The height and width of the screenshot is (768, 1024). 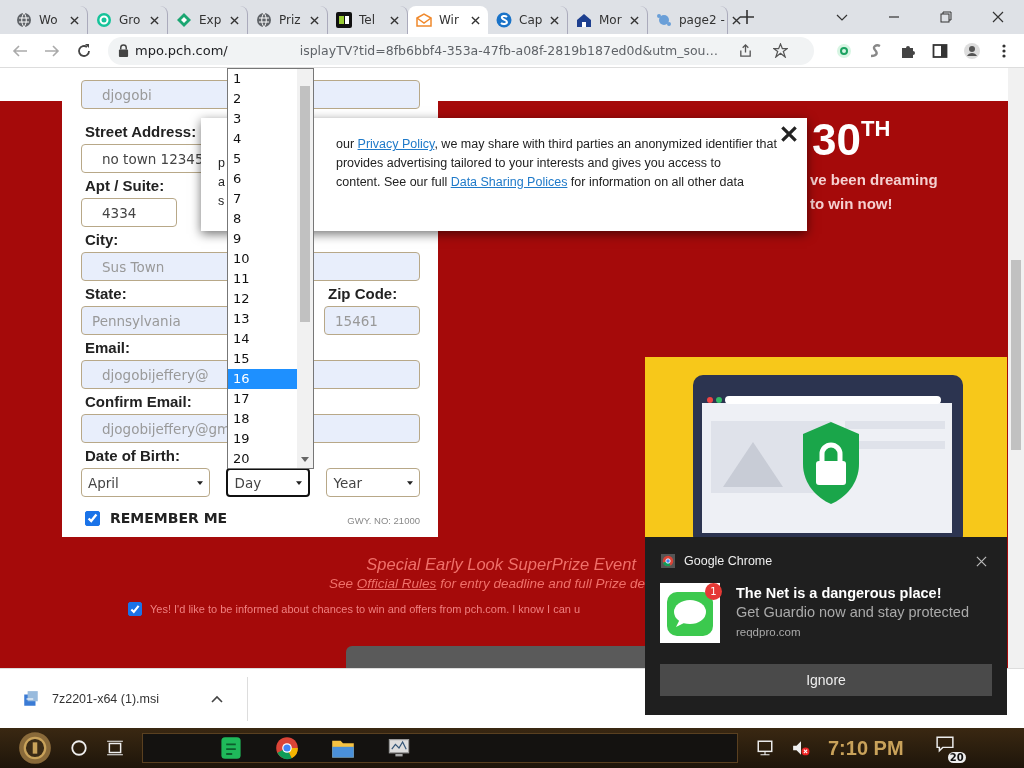 I want to click on field-label: Zip Code:, so click(x=363, y=294).